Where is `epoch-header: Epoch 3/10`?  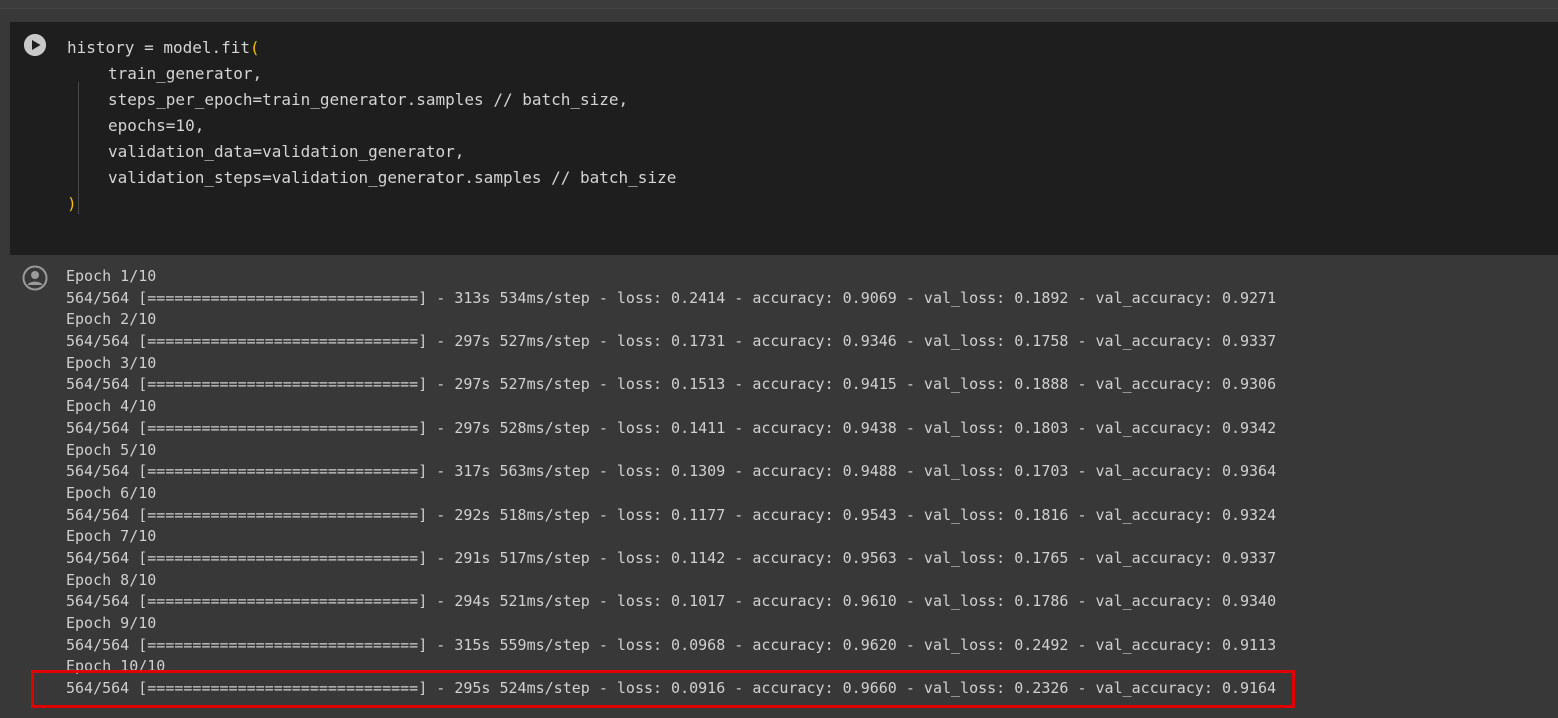 epoch-header: Epoch 3/10 is located at coordinates (111, 362).